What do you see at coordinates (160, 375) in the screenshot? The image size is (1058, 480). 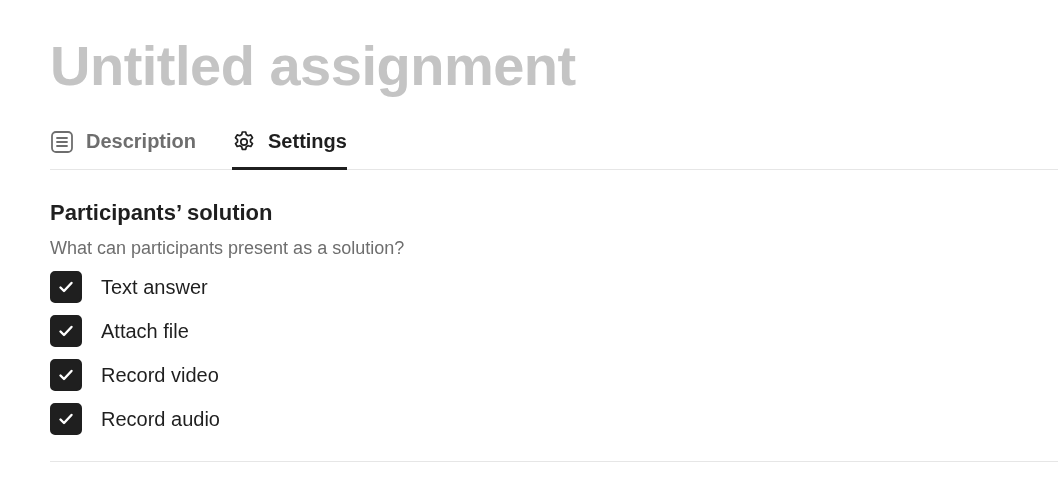 I see `checkbox-label: Record video` at bounding box center [160, 375].